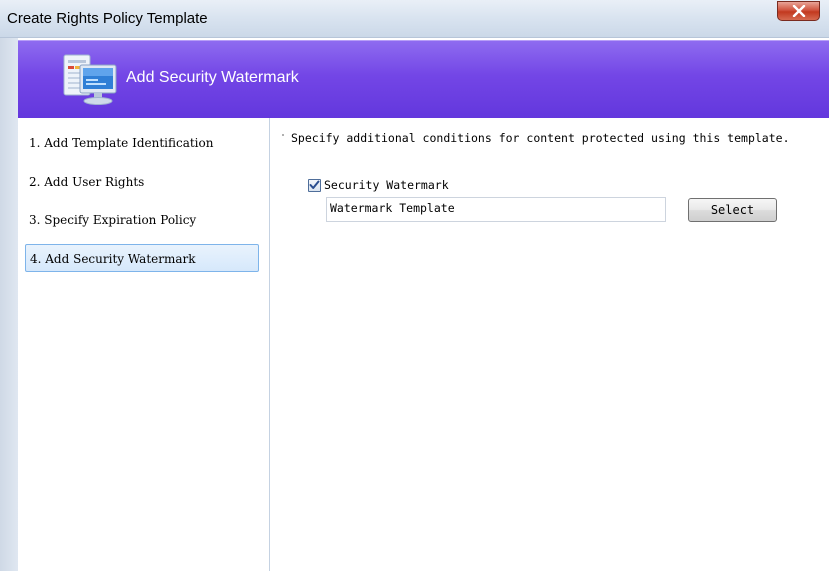 This screenshot has height=571, width=829. I want to click on nav-item-specify-expiration-policy: 3. Specify Expiration Policy, so click(142, 220).